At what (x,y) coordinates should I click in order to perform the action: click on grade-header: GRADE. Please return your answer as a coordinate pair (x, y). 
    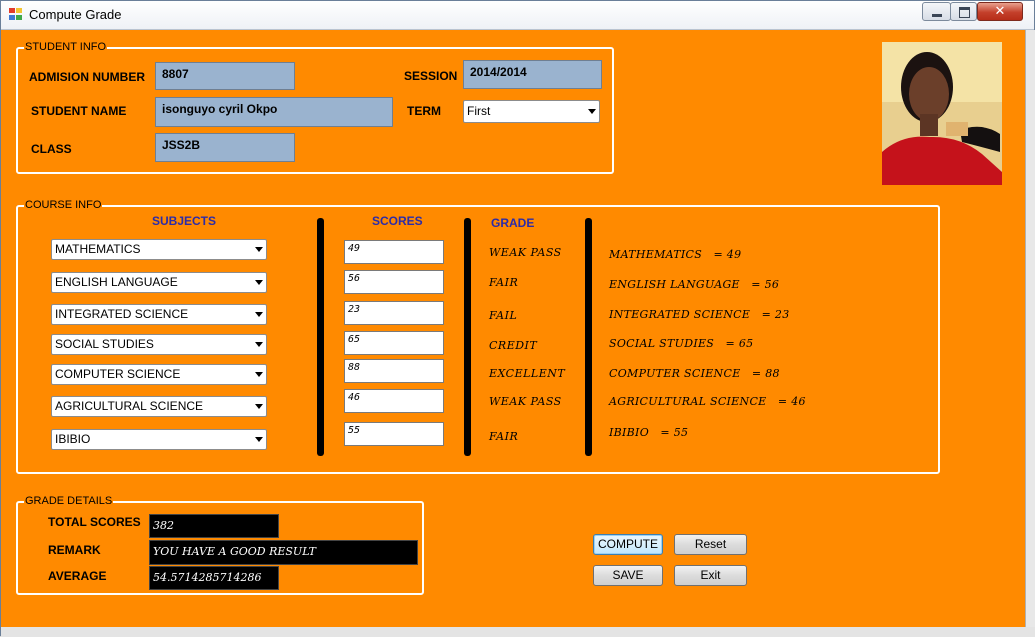
    Looking at the image, I should click on (513, 223).